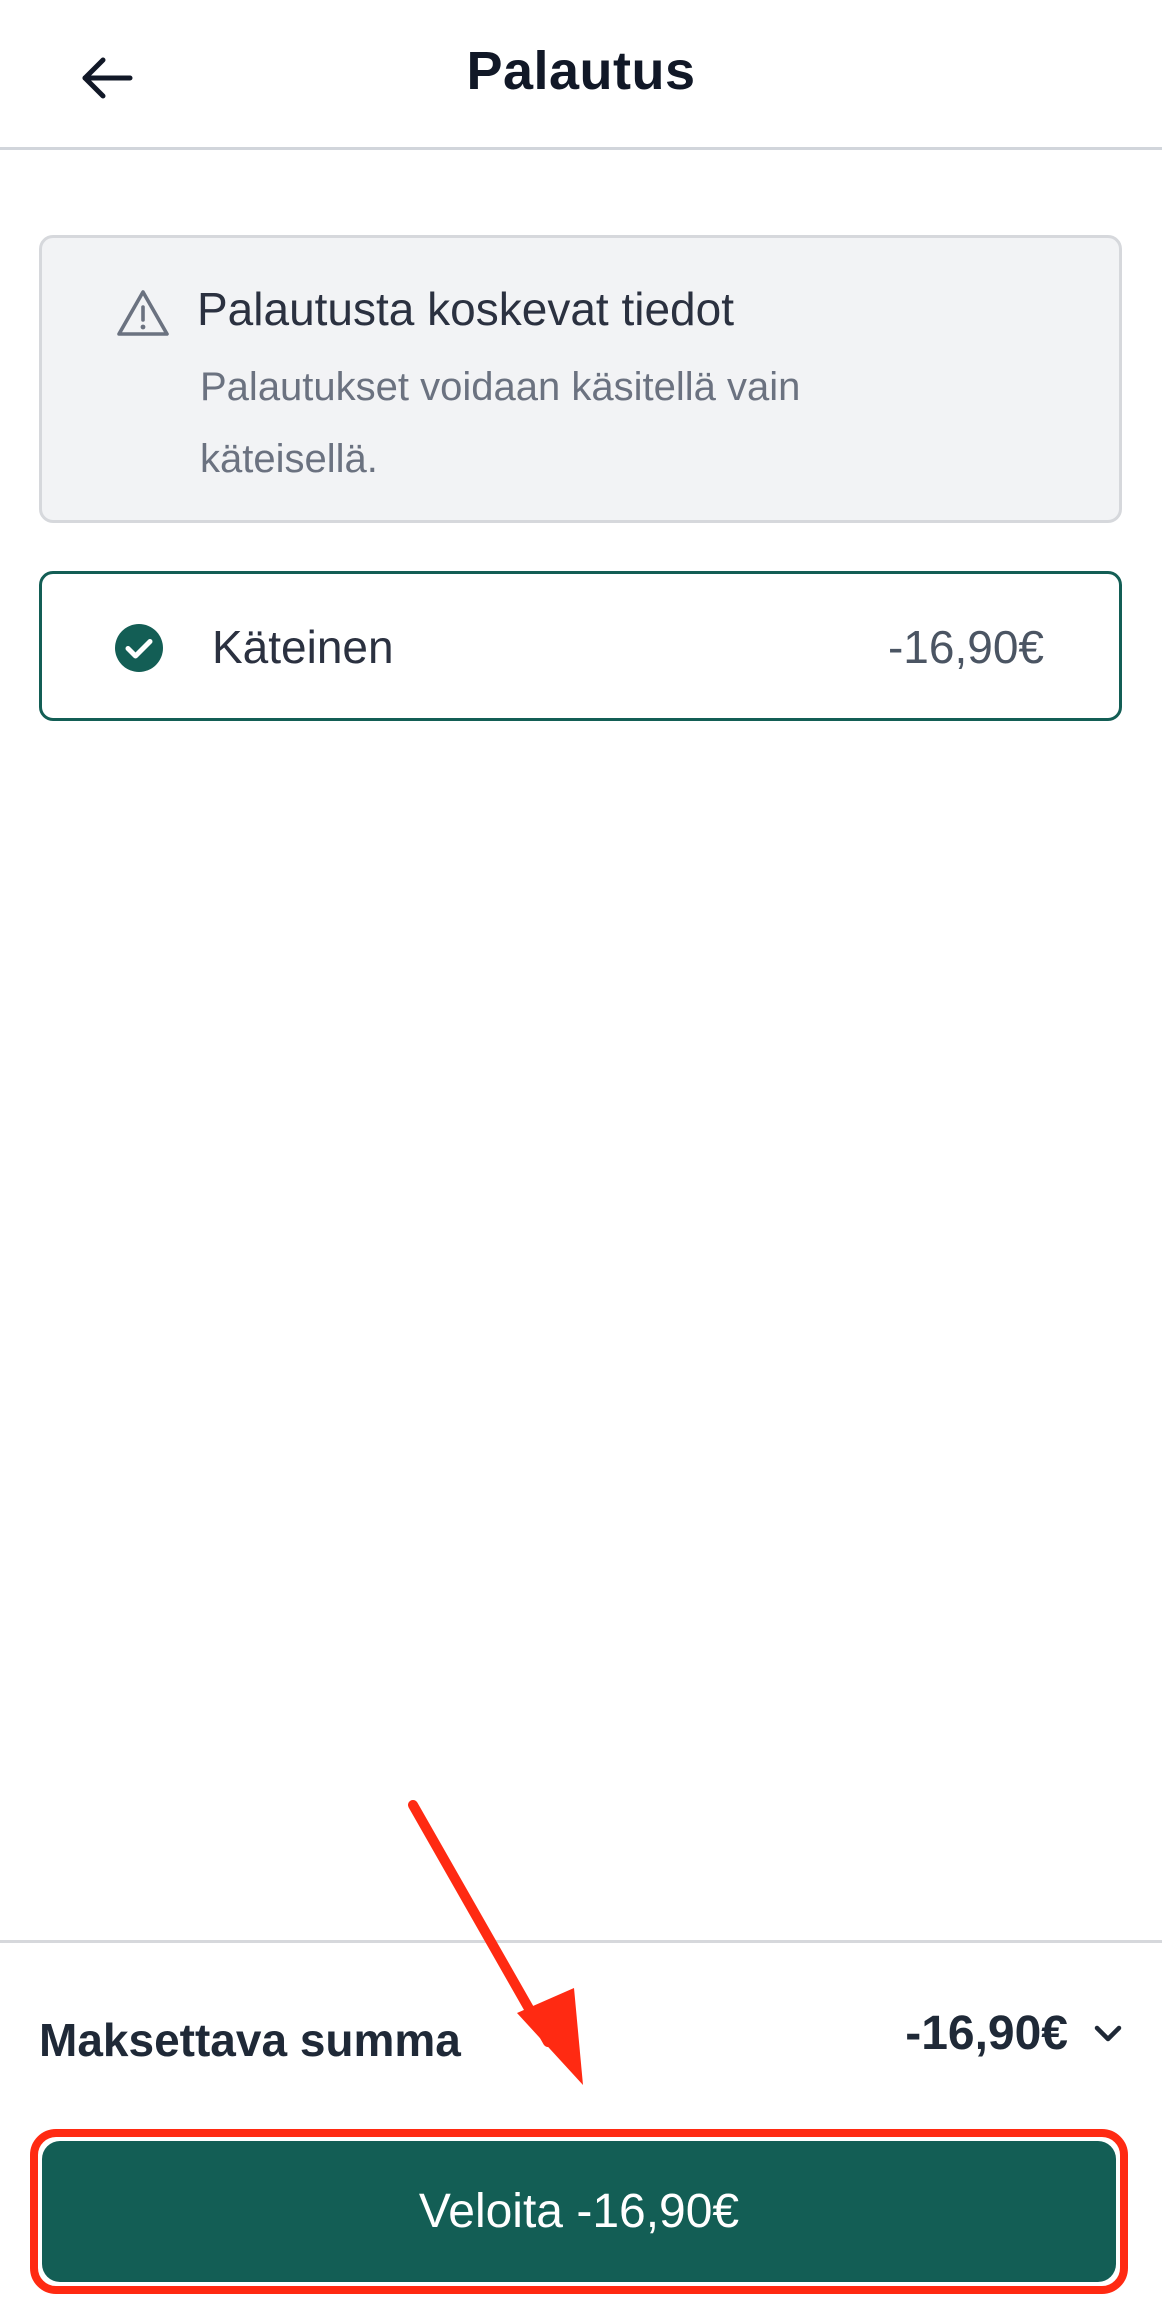  Describe the element at coordinates (250, 2040) in the screenshot. I see `total-label: Maksettava summa` at that location.